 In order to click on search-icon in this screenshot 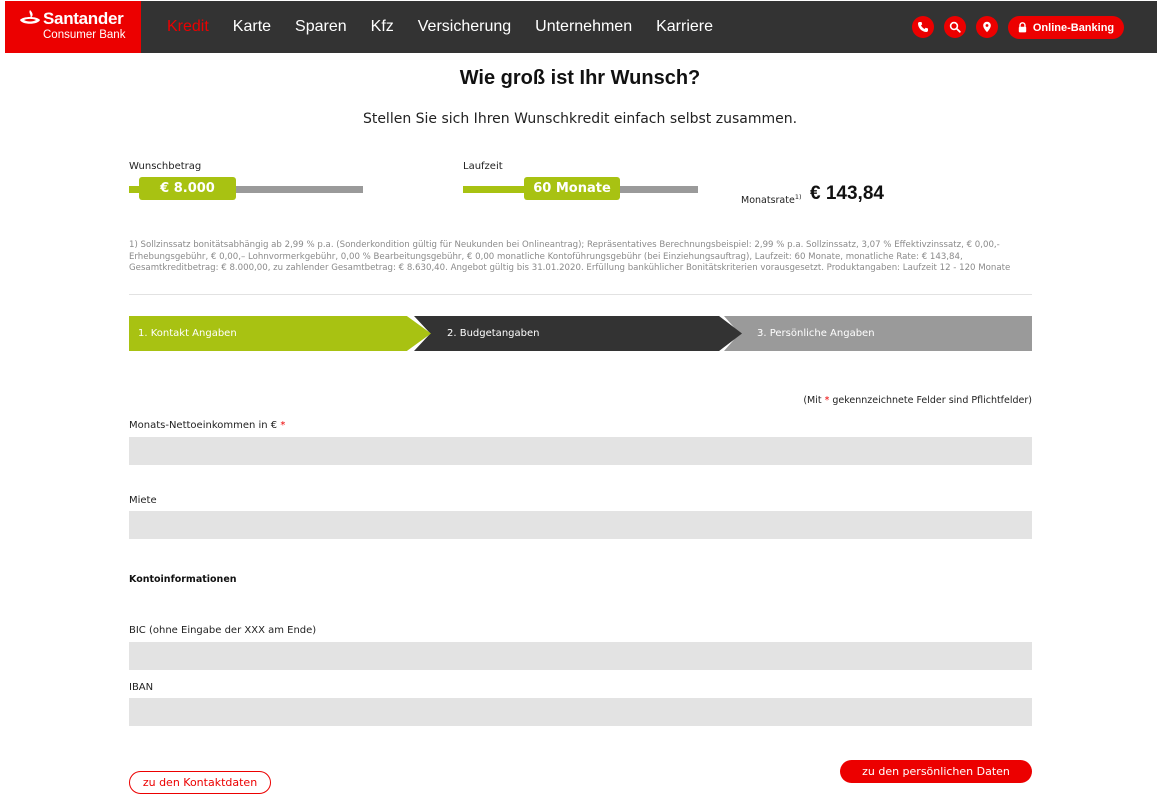, I will do `click(955, 27)`.